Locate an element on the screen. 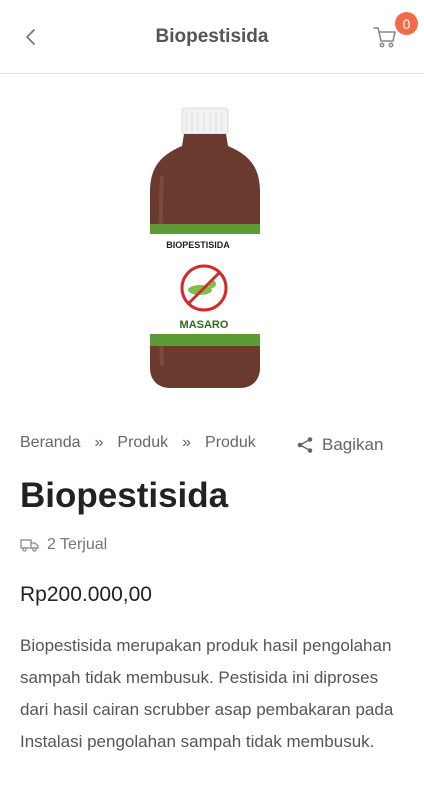 The width and height of the screenshot is (424, 800). bottle-label-title: BIOPESTISIDA is located at coordinates (198, 245).